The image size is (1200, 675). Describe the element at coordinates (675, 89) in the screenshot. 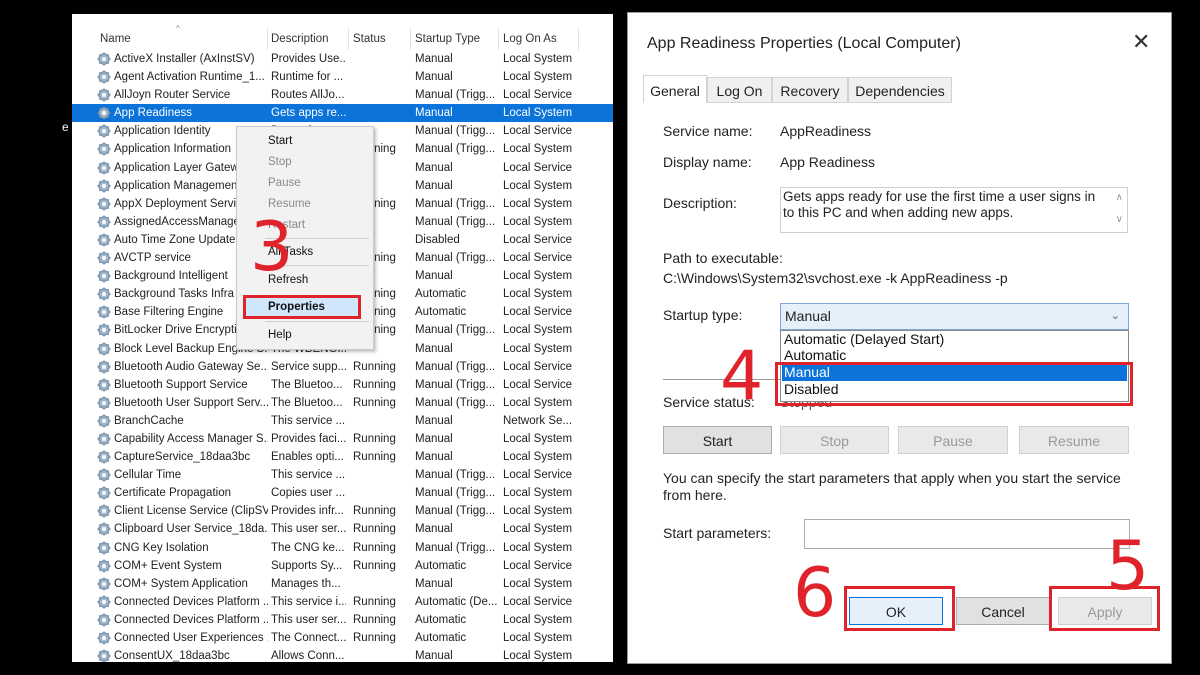

I see `tab-general: General` at that location.